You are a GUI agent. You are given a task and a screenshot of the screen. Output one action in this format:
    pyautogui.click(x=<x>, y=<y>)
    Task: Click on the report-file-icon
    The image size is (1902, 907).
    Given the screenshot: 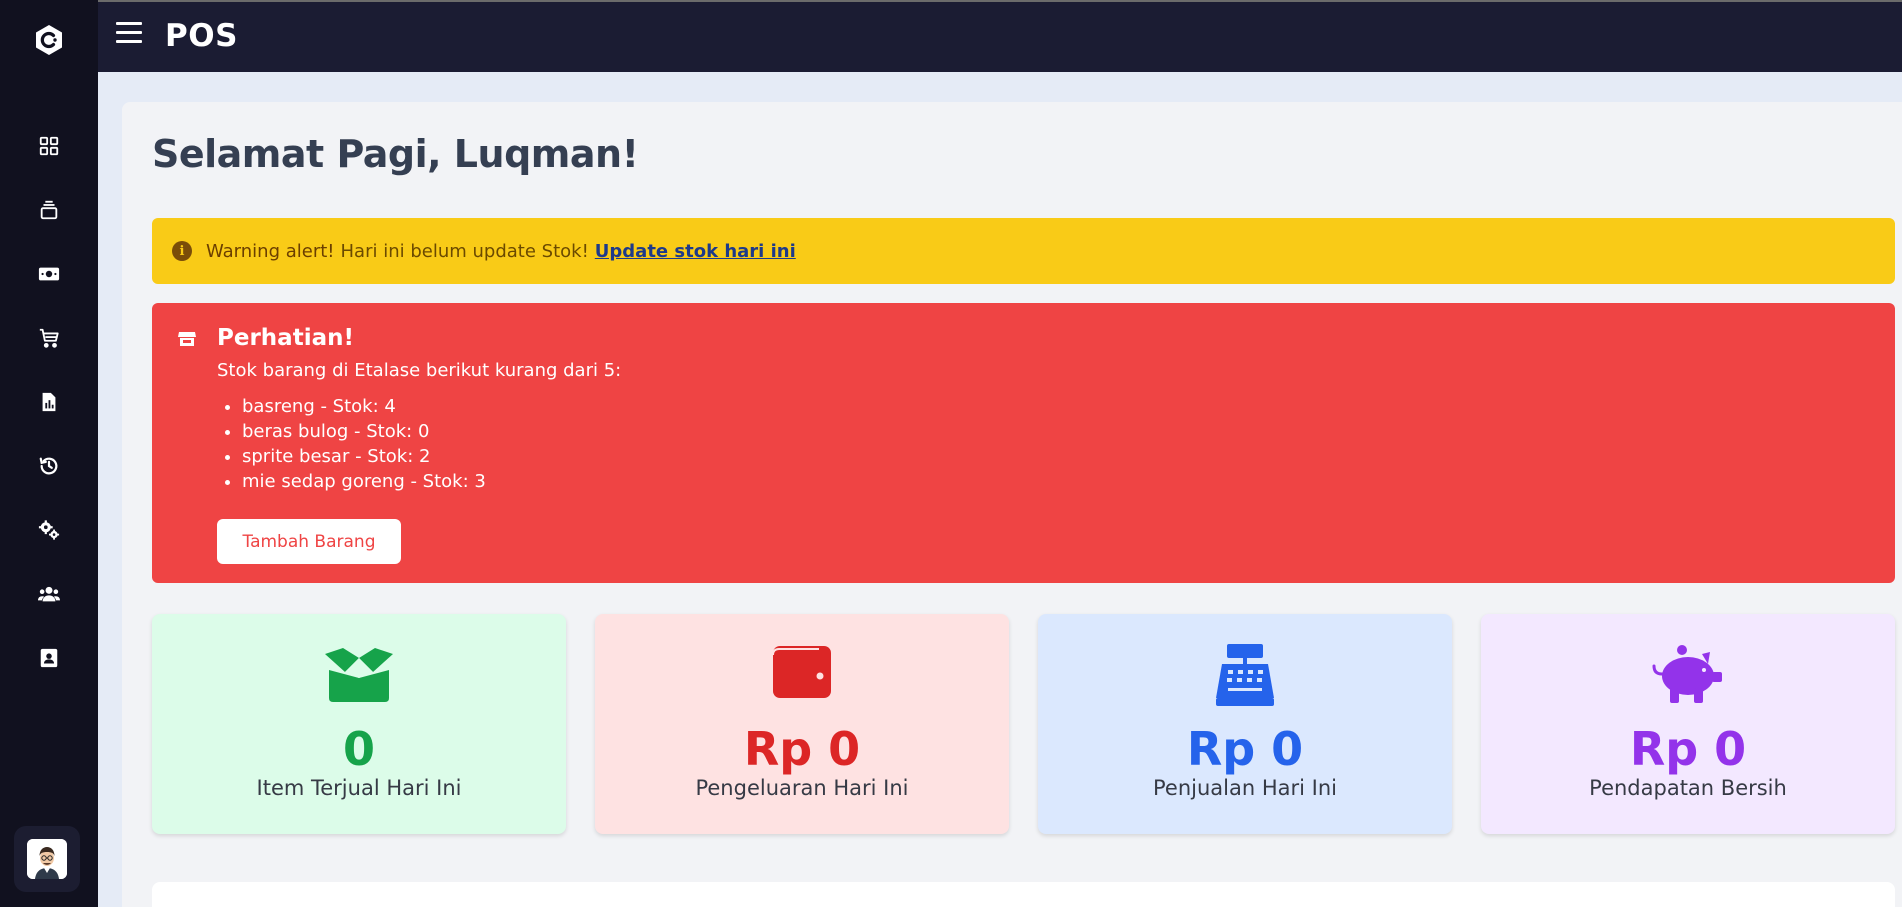 What is the action you would take?
    pyautogui.click(x=49, y=402)
    